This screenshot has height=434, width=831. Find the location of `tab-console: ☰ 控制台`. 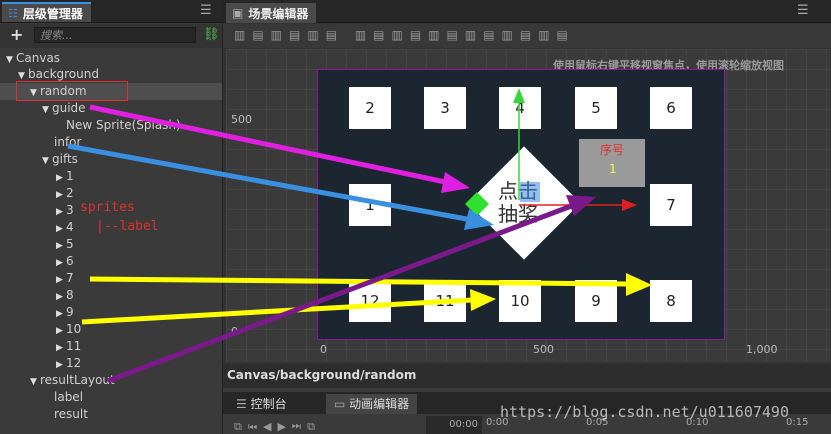

tab-console: ☰ 控制台 is located at coordinates (261, 404).